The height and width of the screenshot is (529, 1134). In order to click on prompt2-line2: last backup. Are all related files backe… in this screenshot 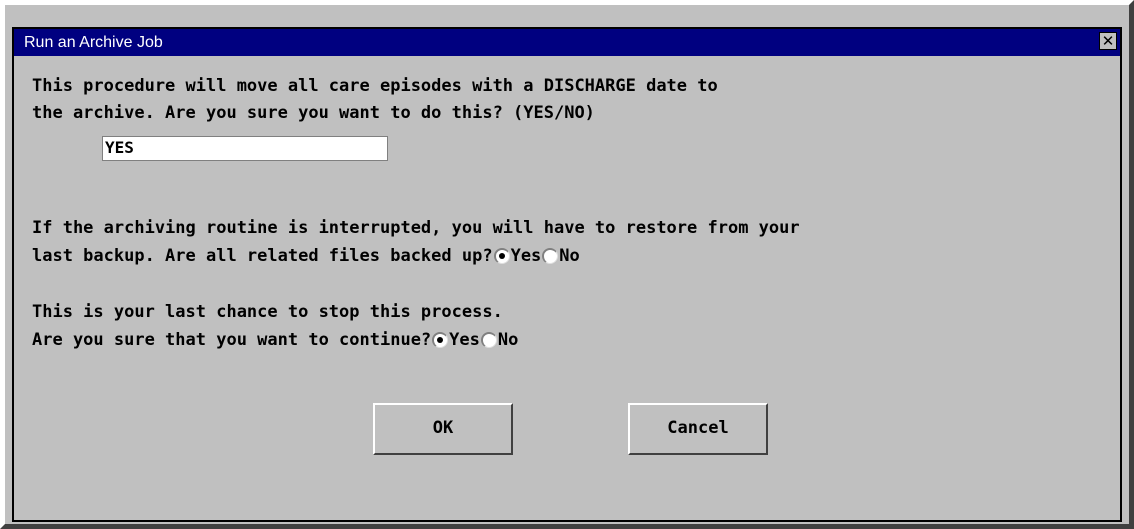, I will do `click(262, 256)`.